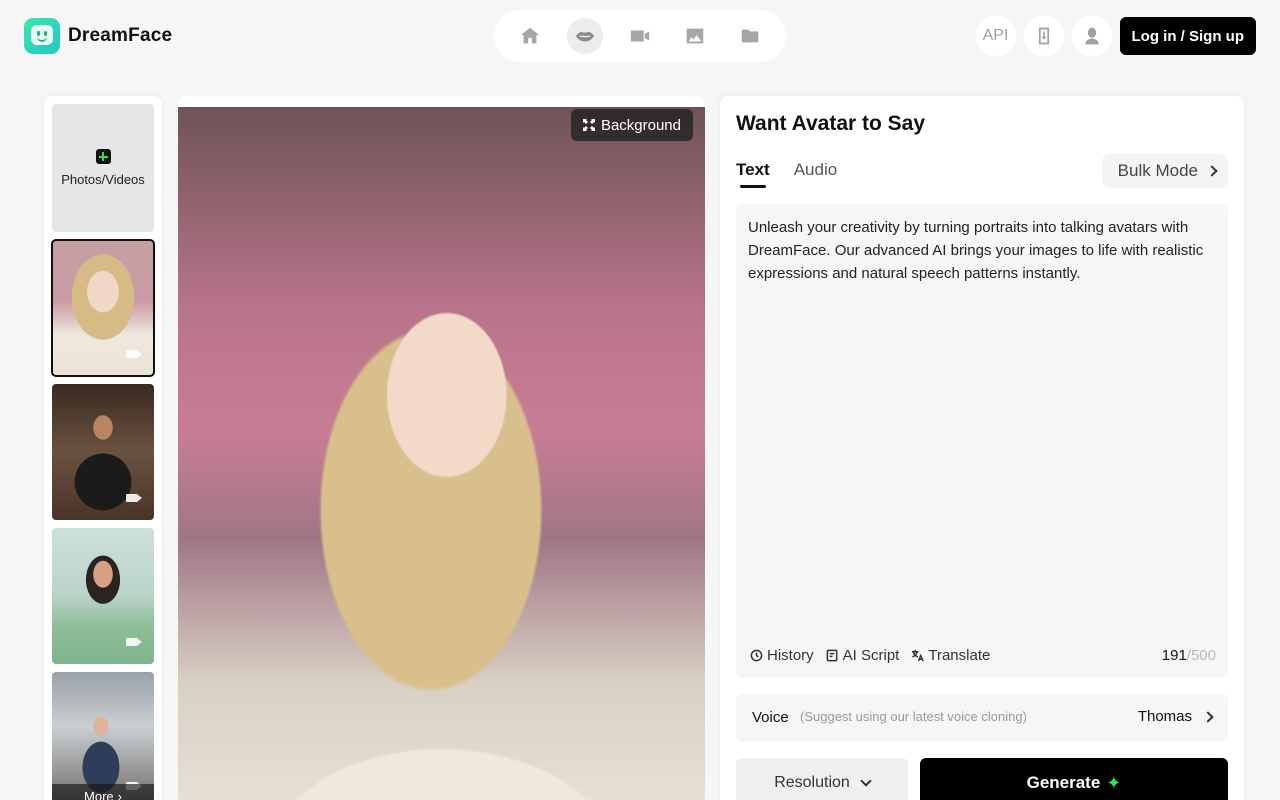 This screenshot has width=1280, height=800. I want to click on bulk-mode-button: Bulk Mode, so click(1164, 171).